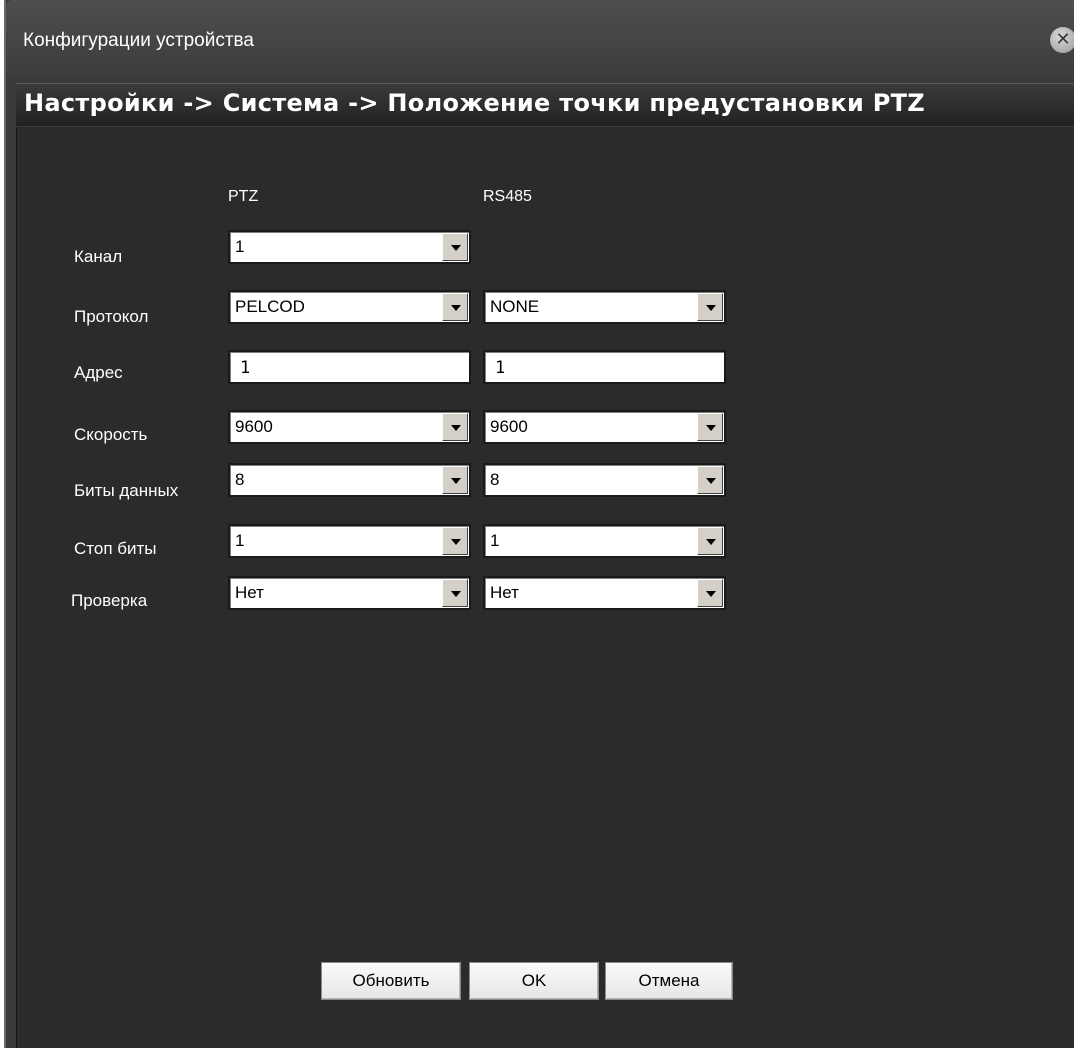  I want to click on channel-value: 1, so click(240, 246).